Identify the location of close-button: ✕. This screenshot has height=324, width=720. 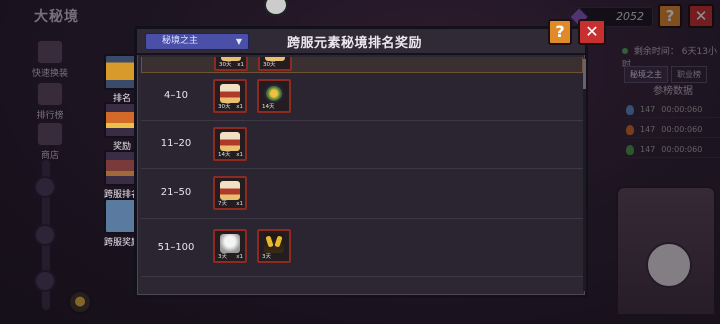
(592, 32).